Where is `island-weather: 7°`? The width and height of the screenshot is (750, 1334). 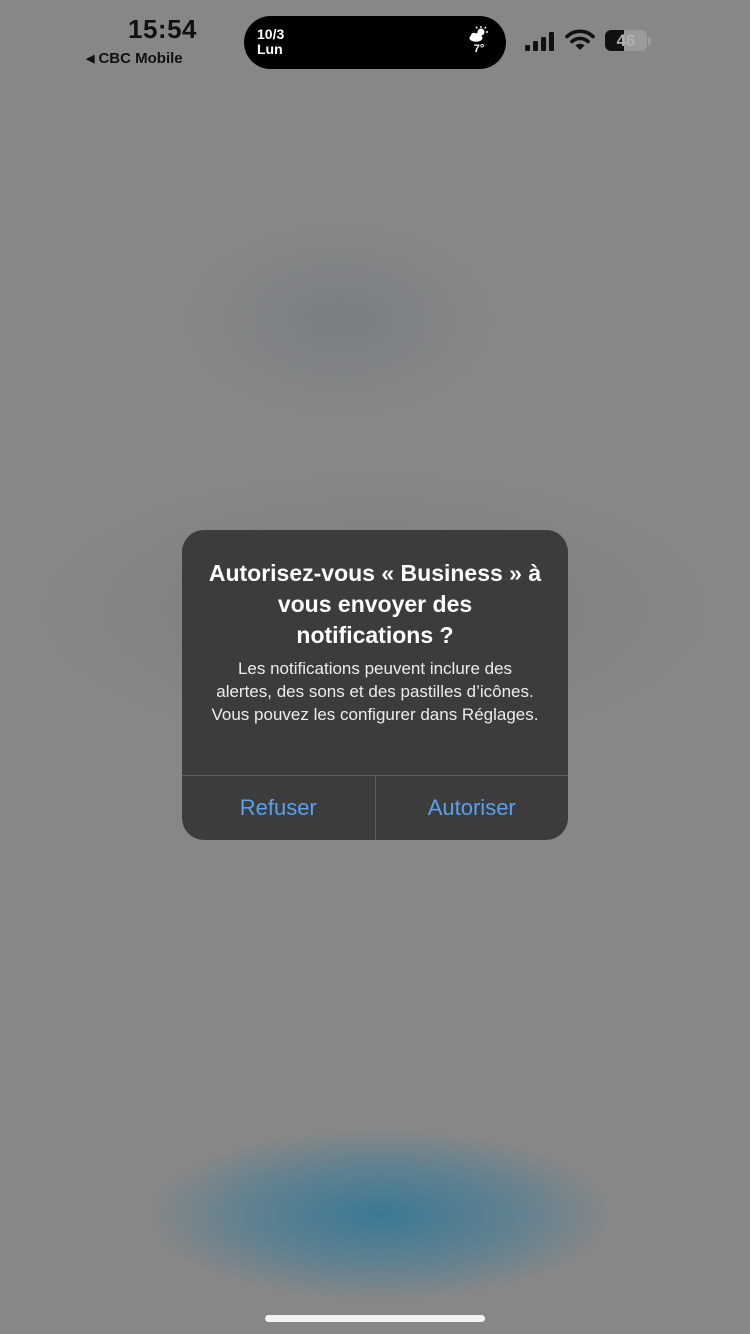
island-weather: 7° is located at coordinates (479, 40).